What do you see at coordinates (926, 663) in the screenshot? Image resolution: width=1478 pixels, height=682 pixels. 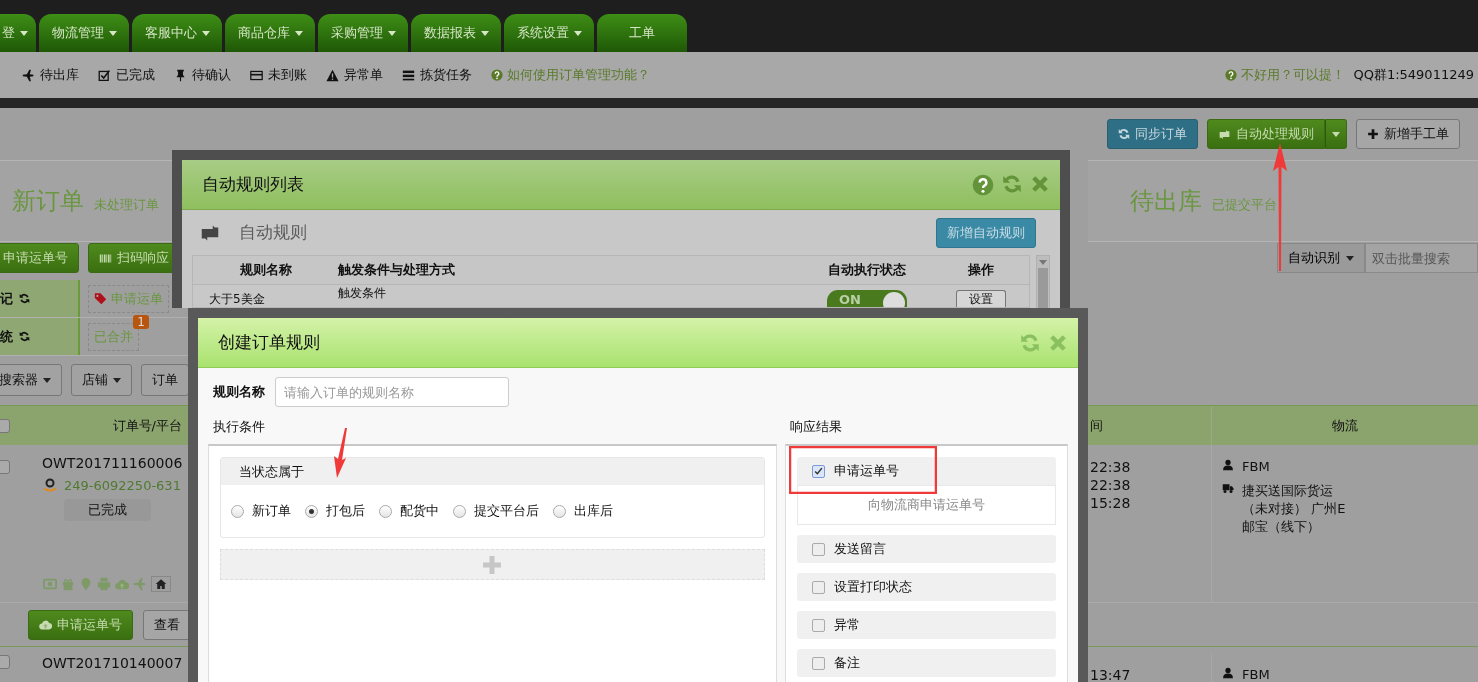 I see `checkbox-option: 备注` at bounding box center [926, 663].